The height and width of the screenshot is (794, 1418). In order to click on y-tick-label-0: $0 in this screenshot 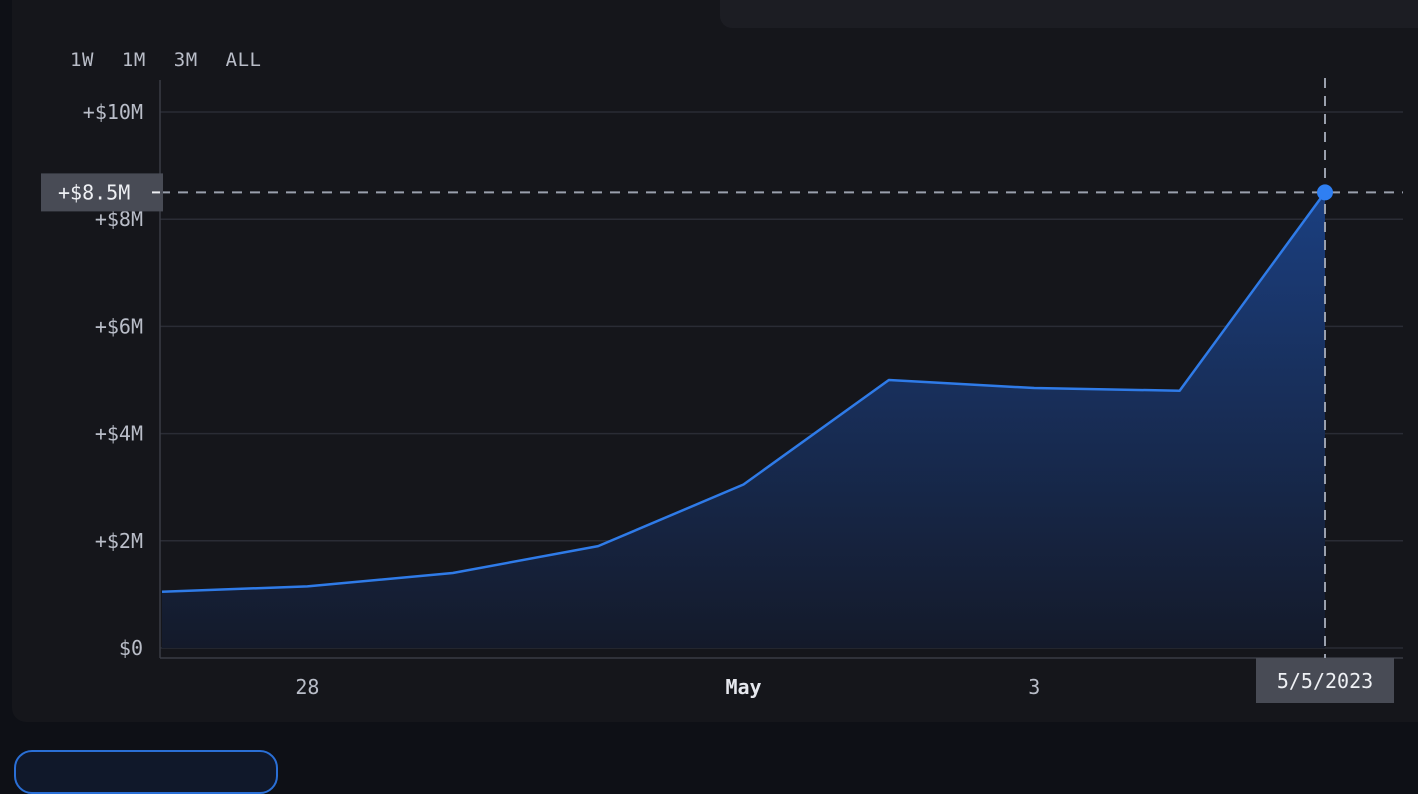, I will do `click(131, 648)`.